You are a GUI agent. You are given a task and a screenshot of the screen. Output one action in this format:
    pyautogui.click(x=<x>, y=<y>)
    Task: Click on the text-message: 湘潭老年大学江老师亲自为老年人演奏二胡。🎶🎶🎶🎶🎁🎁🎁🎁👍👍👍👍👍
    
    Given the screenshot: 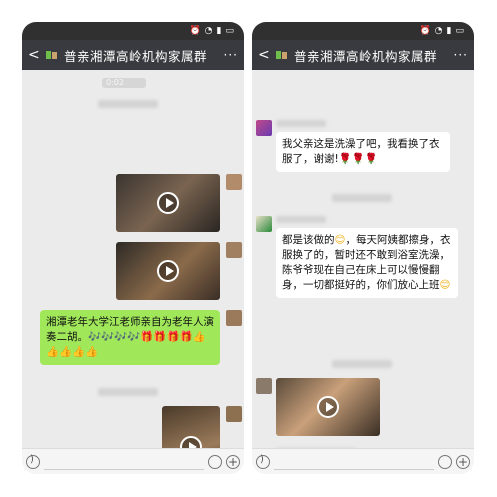 What is the action you would take?
    pyautogui.click(x=130, y=337)
    